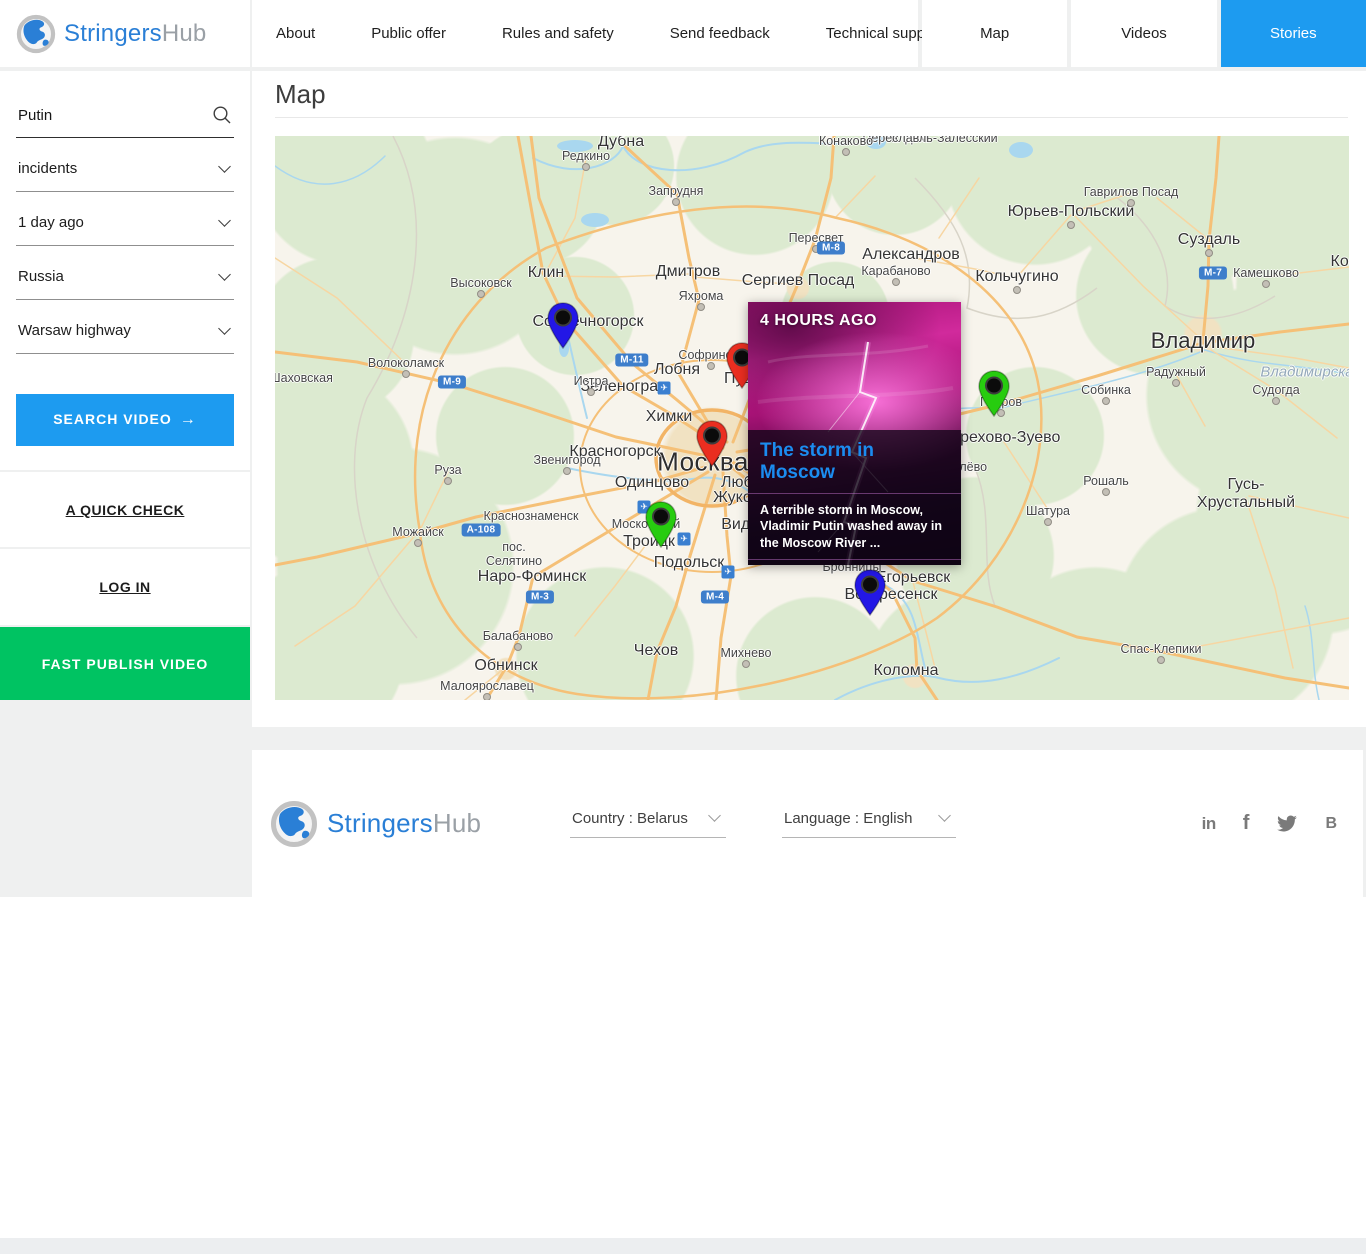 The width and height of the screenshot is (1366, 1254). I want to click on bottom-strip, so click(683, 1246).